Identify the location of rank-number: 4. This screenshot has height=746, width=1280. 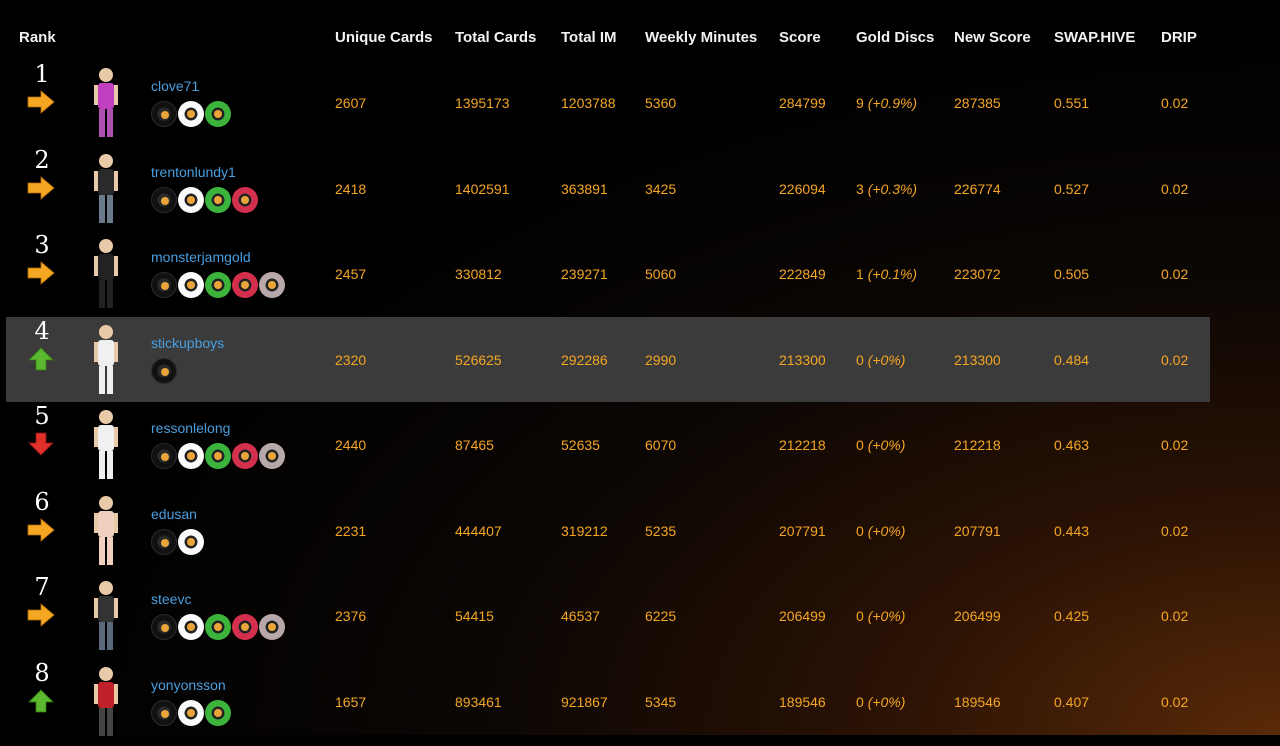
(42, 331).